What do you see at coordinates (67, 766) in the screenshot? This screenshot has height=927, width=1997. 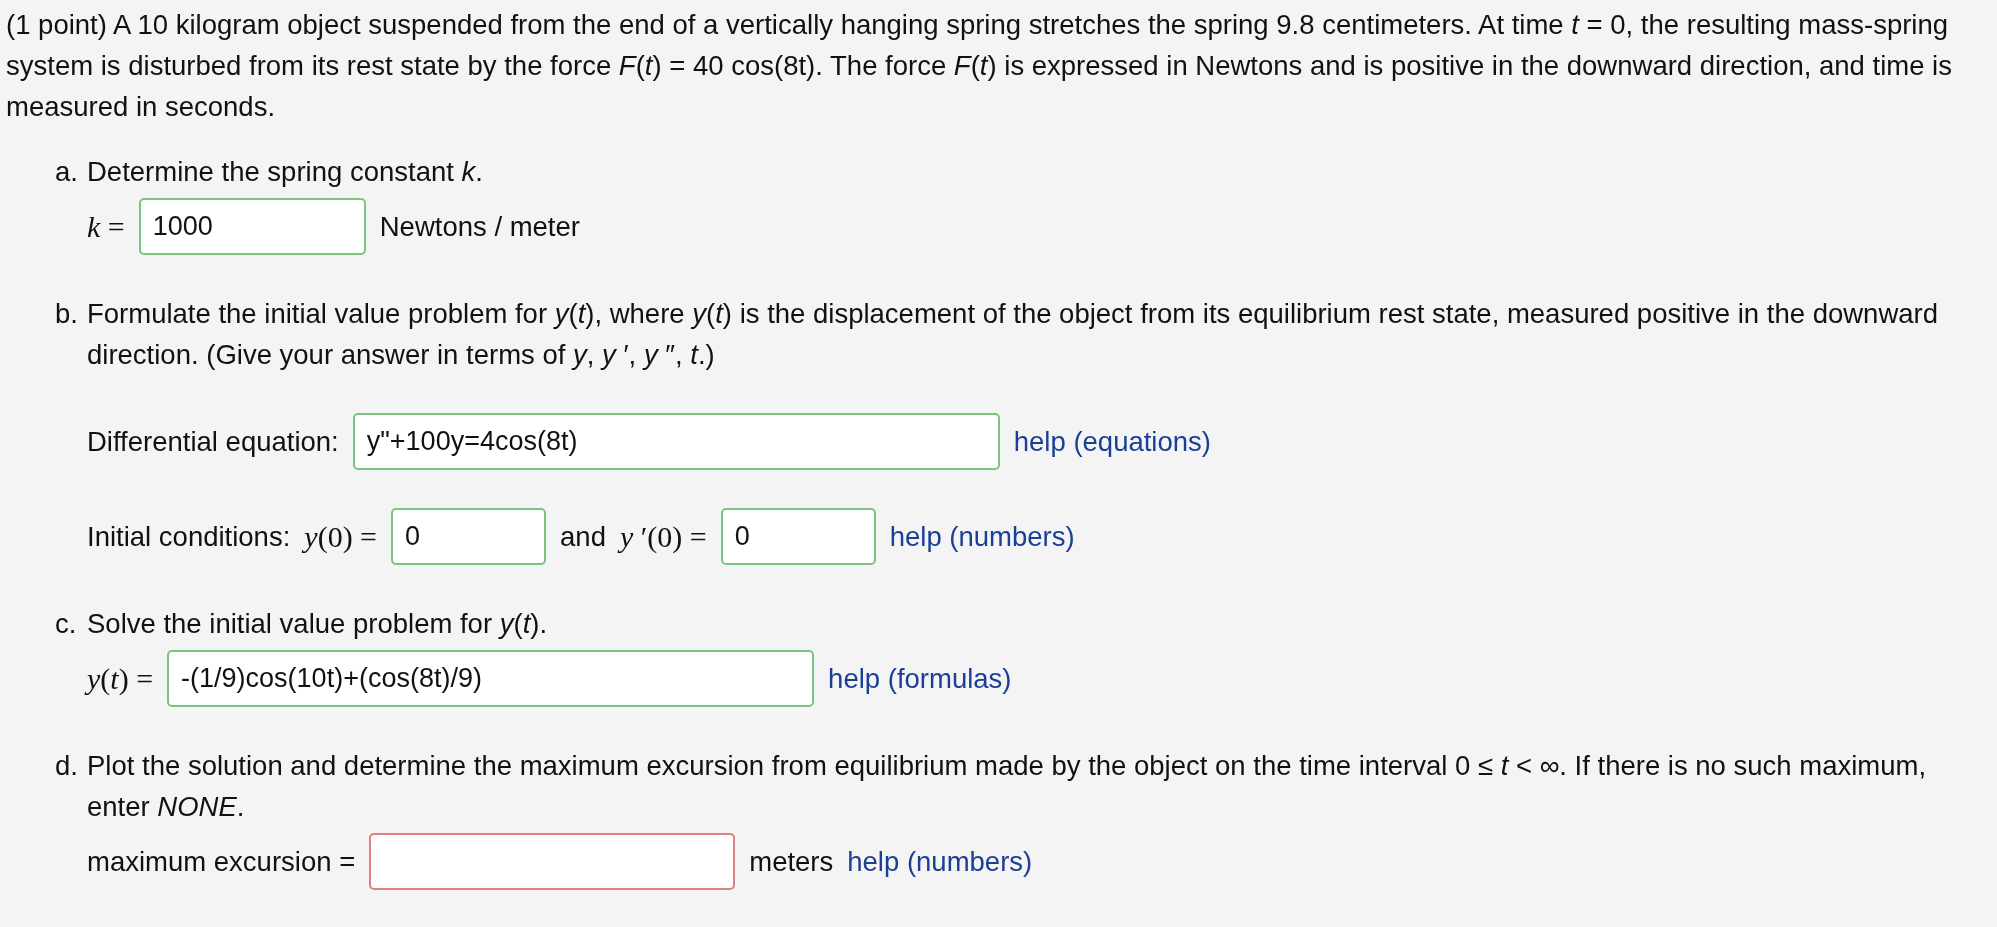 I see `part-label: d.` at bounding box center [67, 766].